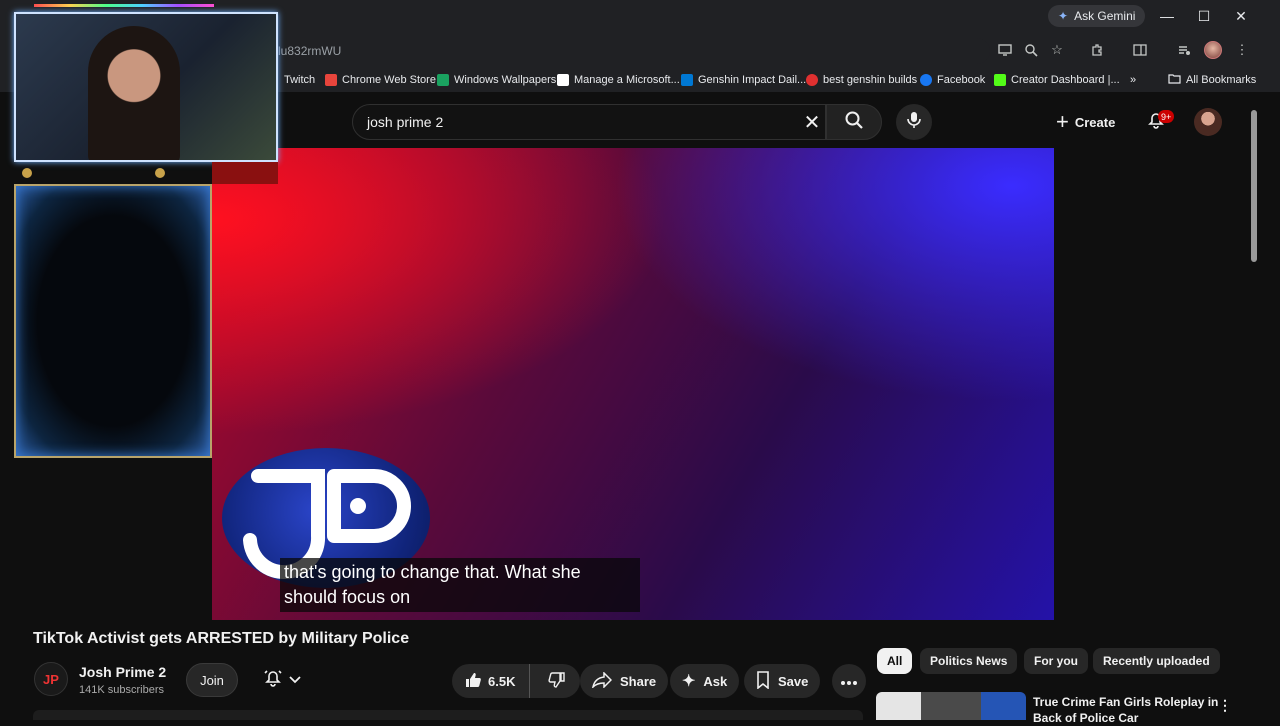 The image size is (1280, 726). I want to click on chrome-web-store-icon, so click(331, 80).